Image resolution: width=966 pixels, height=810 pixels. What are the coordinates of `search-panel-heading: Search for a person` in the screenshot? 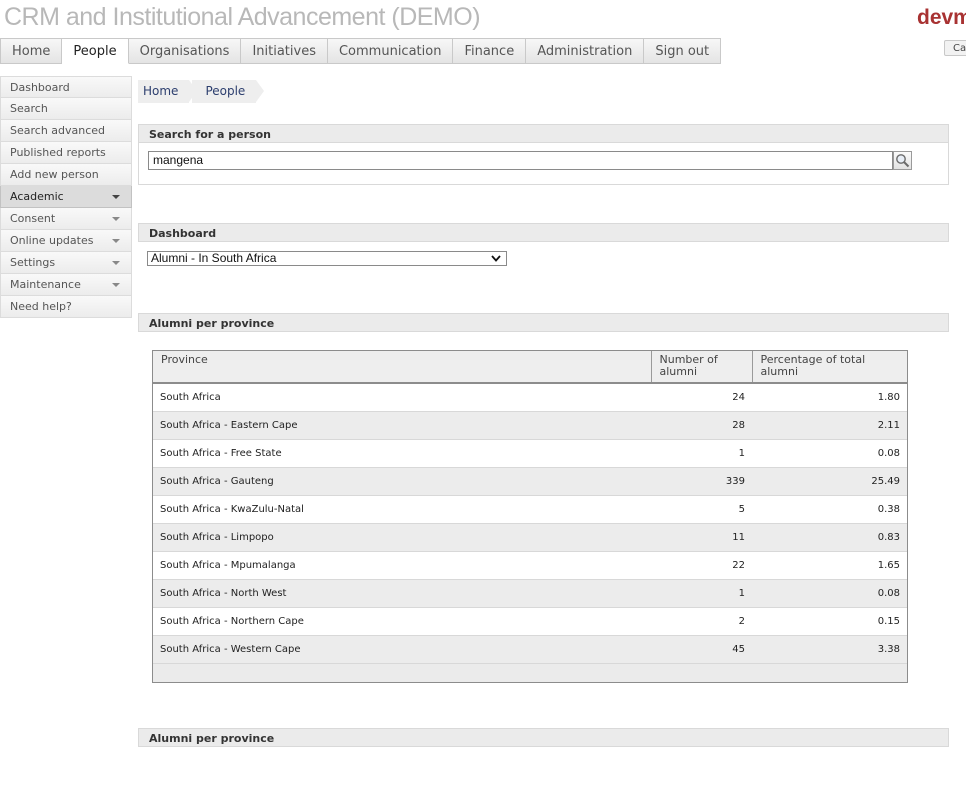 It's located at (543, 133).